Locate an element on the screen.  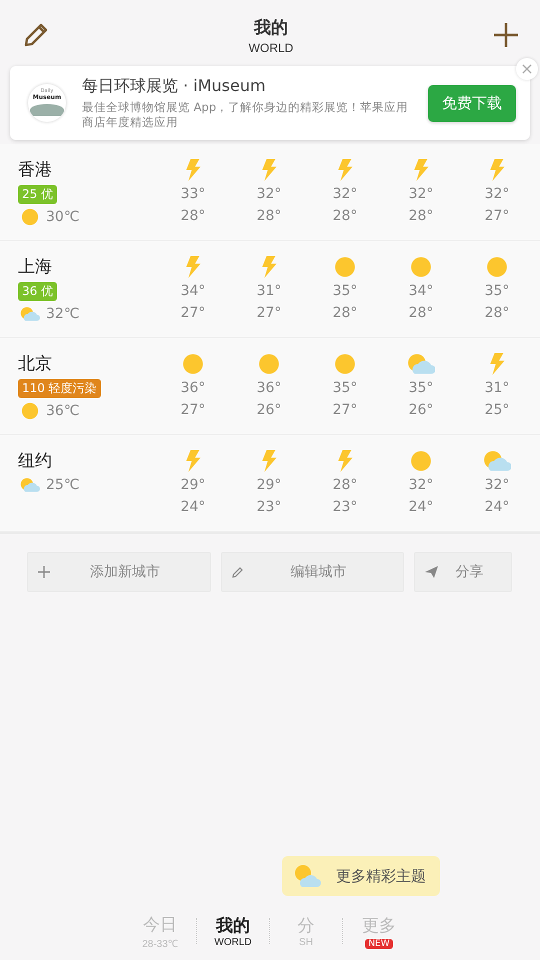
page-title: 我的 is located at coordinates (271, 27).